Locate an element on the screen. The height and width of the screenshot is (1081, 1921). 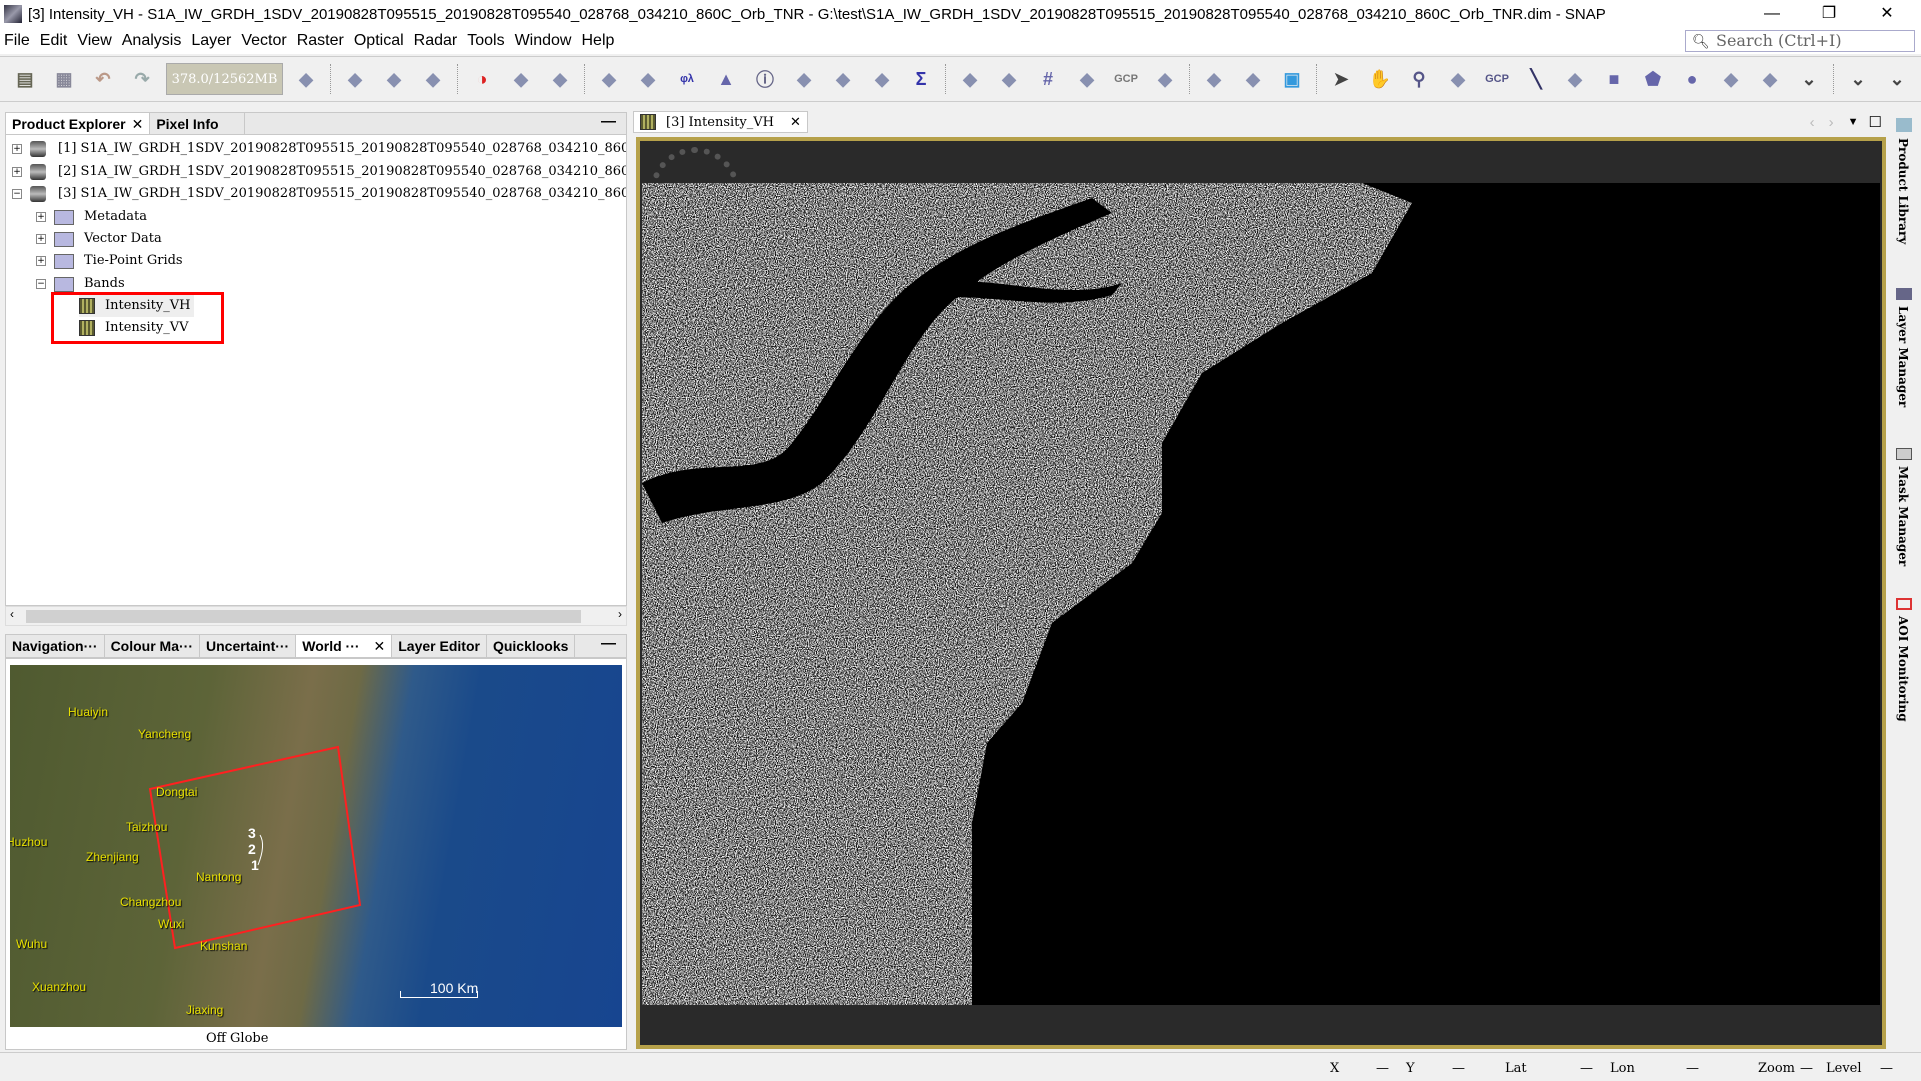
menu-window: Window is located at coordinates (543, 41).